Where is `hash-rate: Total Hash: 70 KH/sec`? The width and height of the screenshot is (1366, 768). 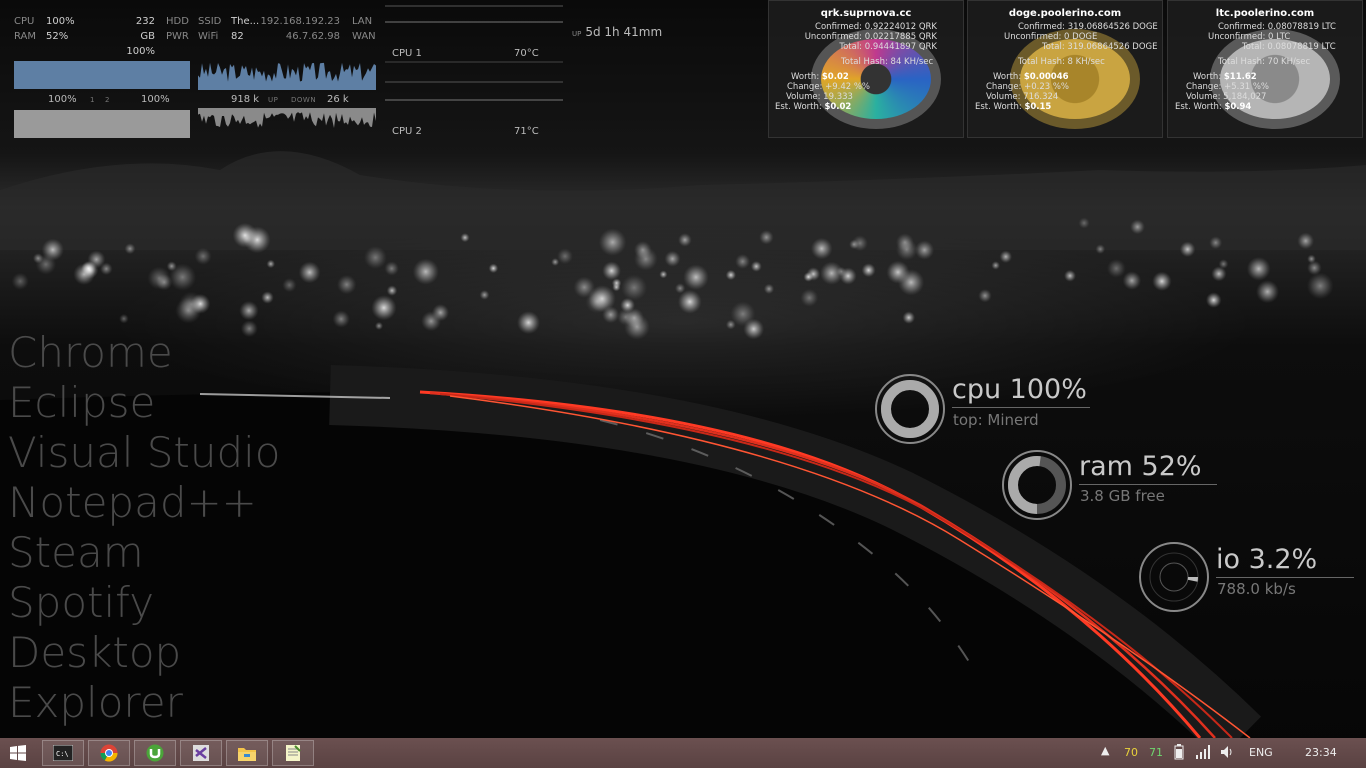 hash-rate: Total Hash: 70 KH/sec is located at coordinates (1264, 62).